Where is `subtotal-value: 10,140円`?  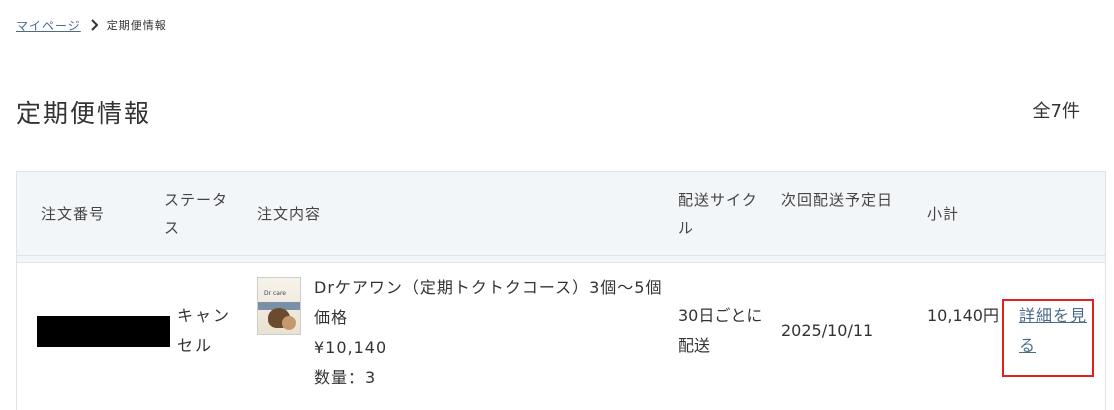
subtotal-value: 10,140円 is located at coordinates (963, 315).